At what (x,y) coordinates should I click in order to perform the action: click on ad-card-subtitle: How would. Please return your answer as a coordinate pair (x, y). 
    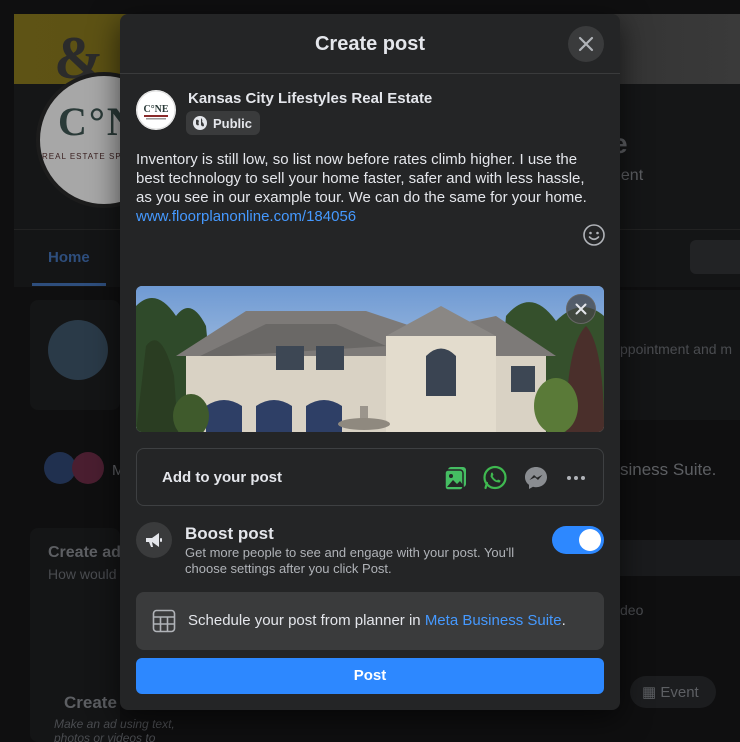
    Looking at the image, I should click on (82, 574).